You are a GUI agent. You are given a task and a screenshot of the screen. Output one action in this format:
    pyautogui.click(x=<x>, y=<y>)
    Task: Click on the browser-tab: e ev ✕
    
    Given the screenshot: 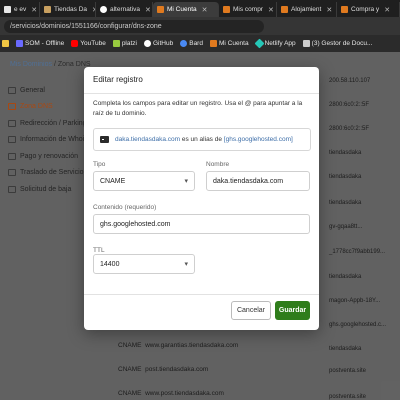 What is the action you would take?
    pyautogui.click(x=20, y=9)
    